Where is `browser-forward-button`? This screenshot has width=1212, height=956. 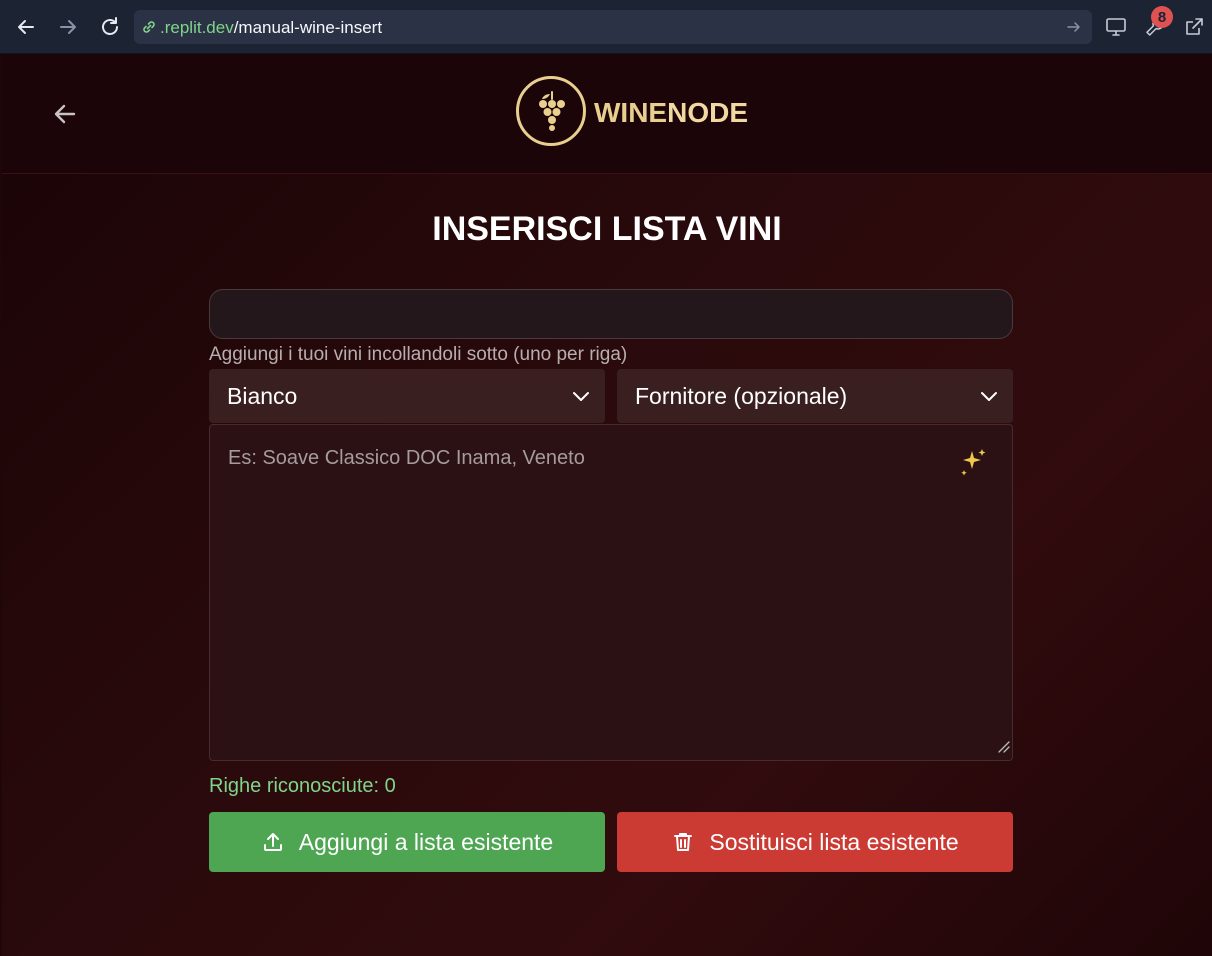 browser-forward-button is located at coordinates (68, 27).